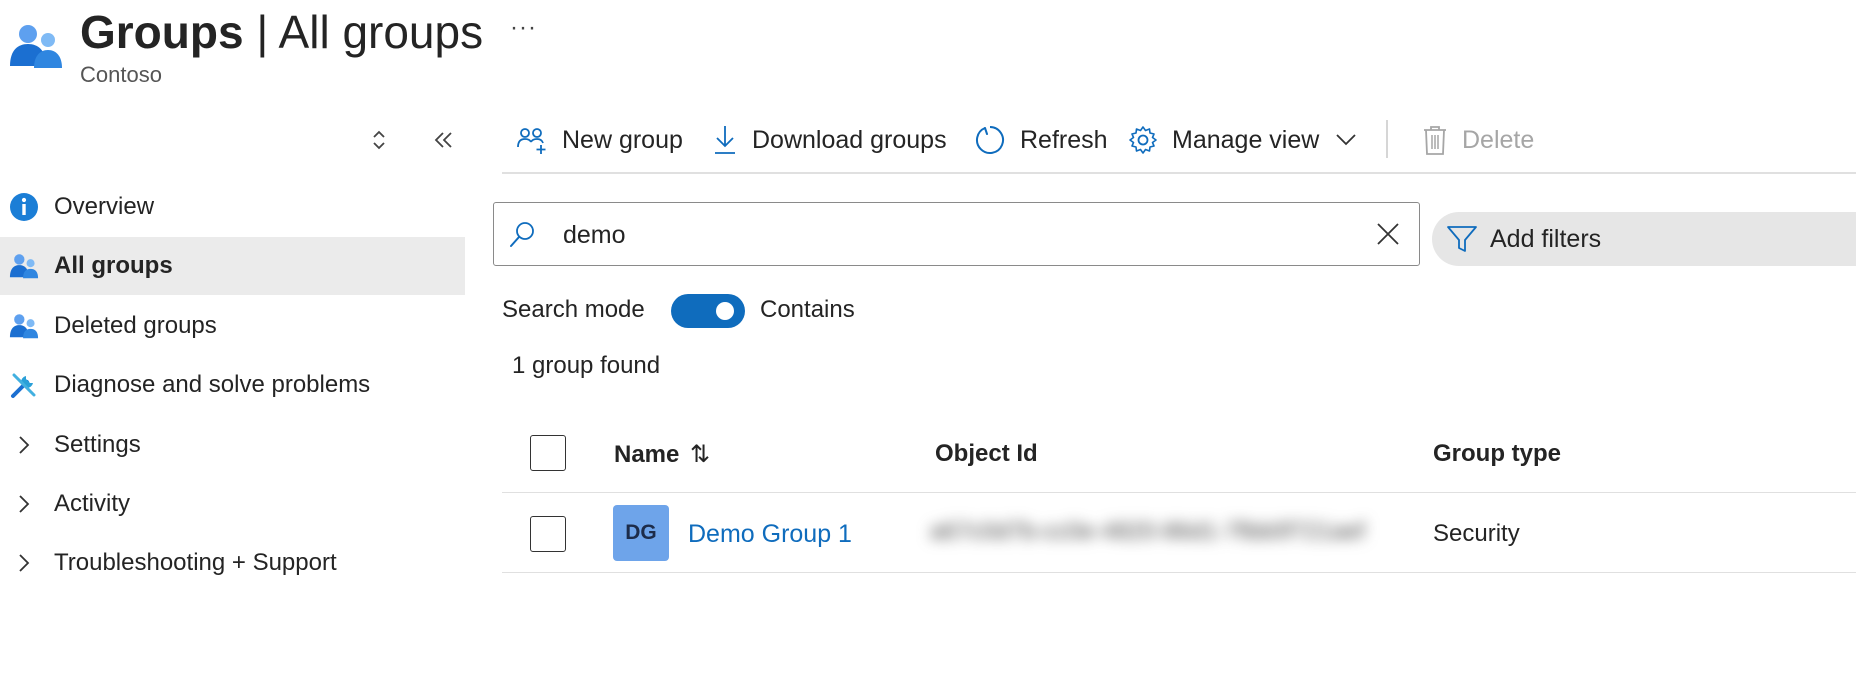 The image size is (1856, 691). I want to click on sidebar-item-label: Overview, so click(104, 206).